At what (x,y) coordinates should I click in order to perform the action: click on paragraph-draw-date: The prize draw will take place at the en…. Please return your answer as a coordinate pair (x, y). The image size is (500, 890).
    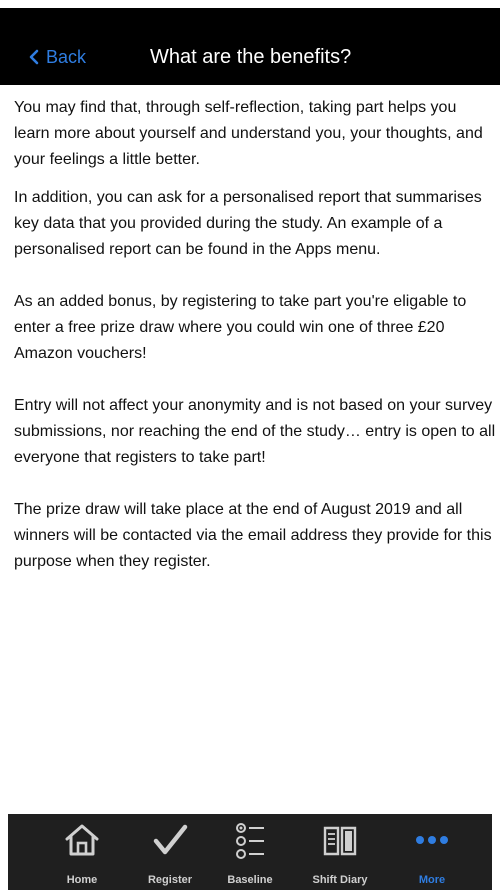
    Looking at the image, I should click on (253, 535).